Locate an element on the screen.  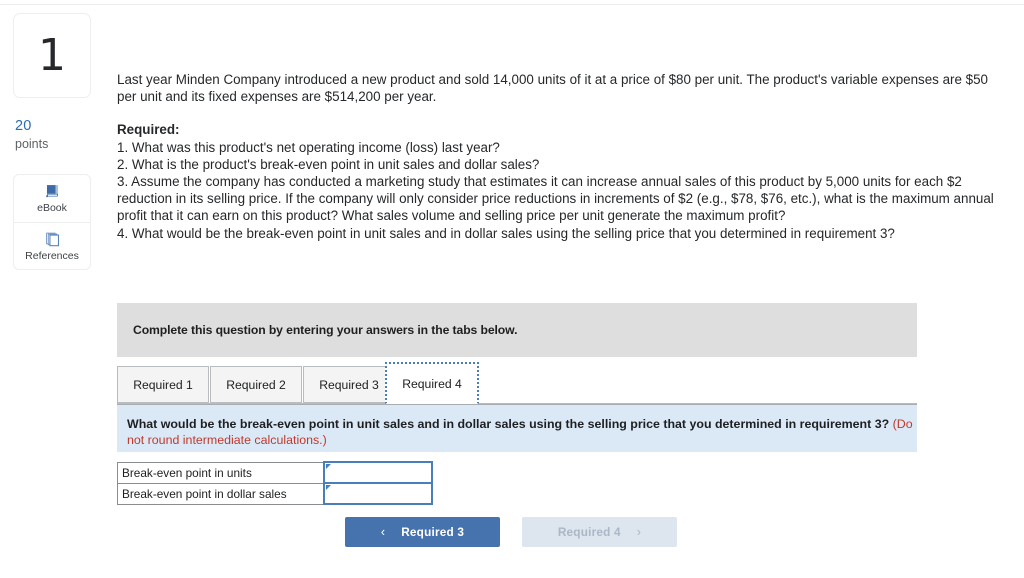
break-even-dollar-sales-input is located at coordinates (377, 493).